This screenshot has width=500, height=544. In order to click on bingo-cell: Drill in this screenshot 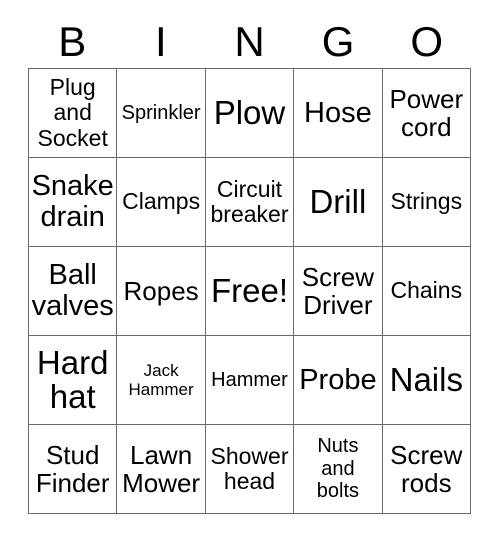, I will do `click(338, 202)`.